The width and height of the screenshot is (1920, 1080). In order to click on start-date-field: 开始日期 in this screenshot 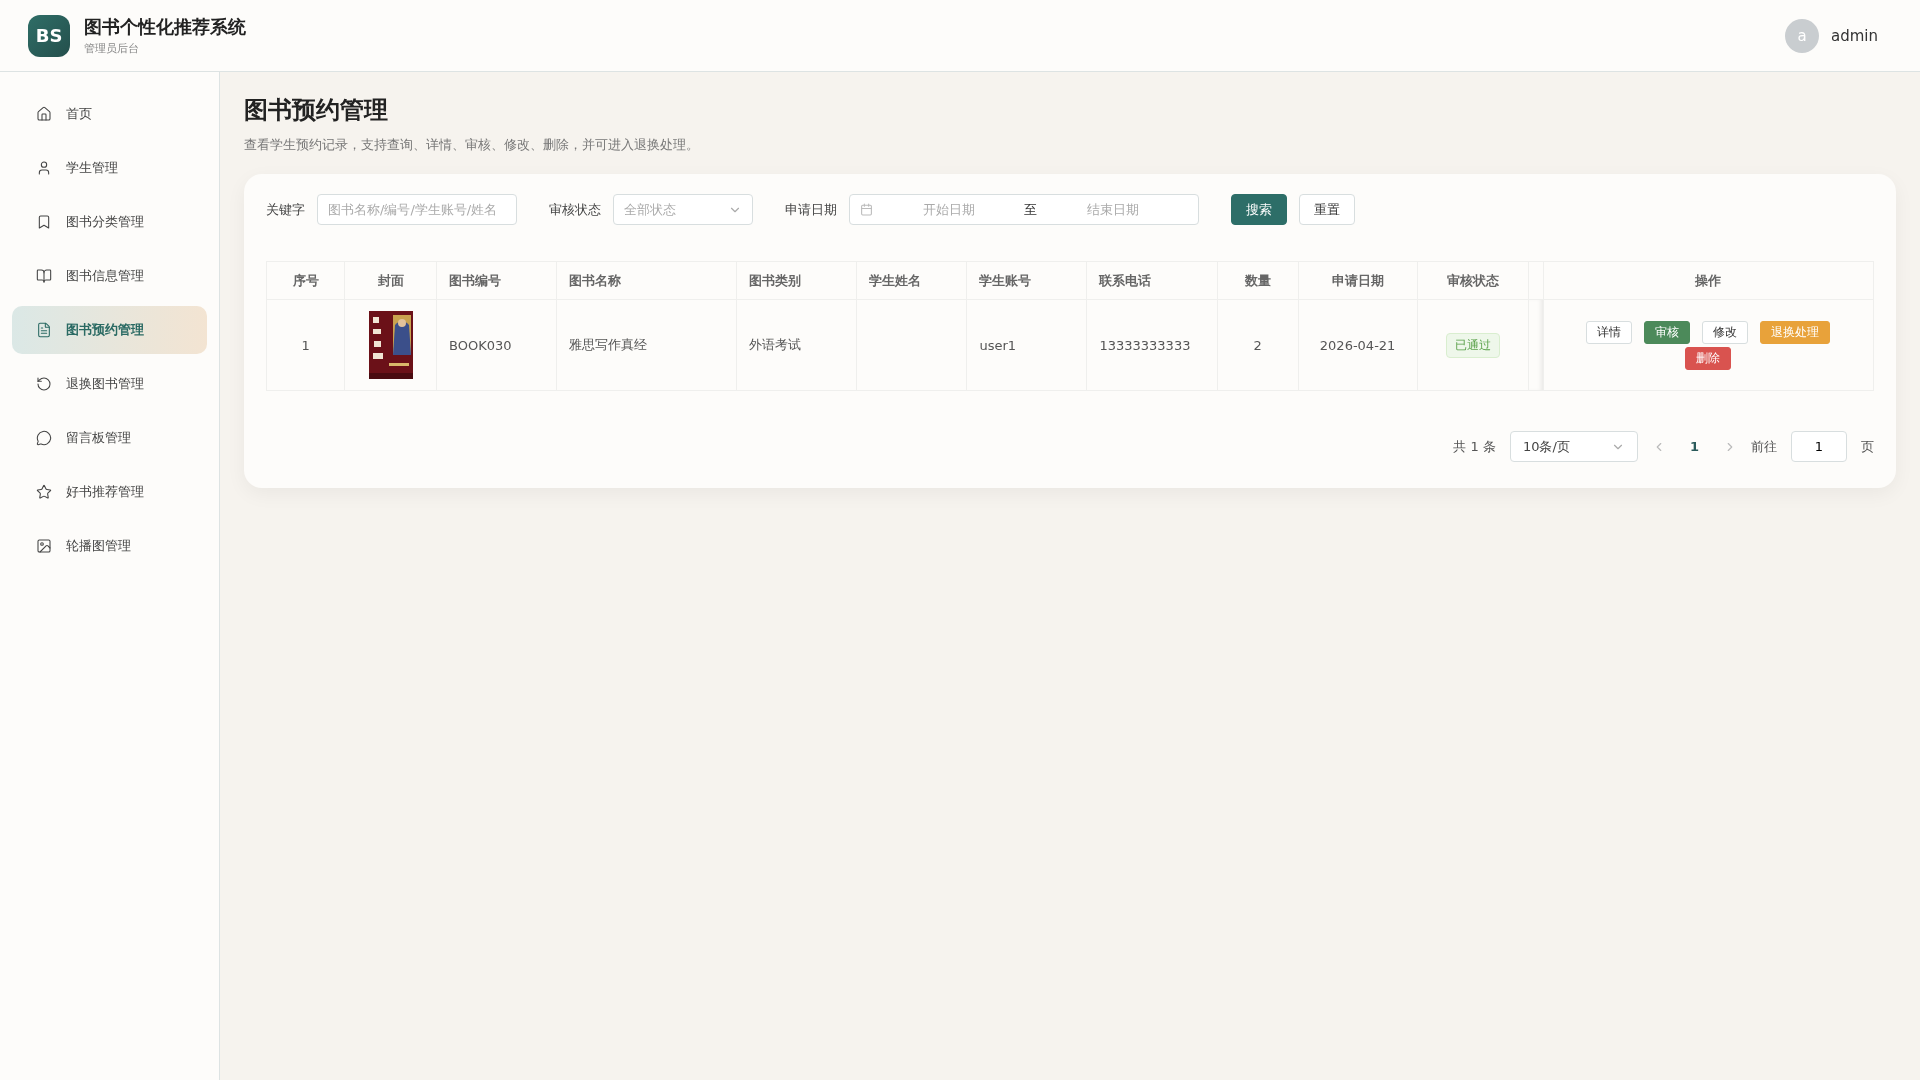, I will do `click(948, 209)`.